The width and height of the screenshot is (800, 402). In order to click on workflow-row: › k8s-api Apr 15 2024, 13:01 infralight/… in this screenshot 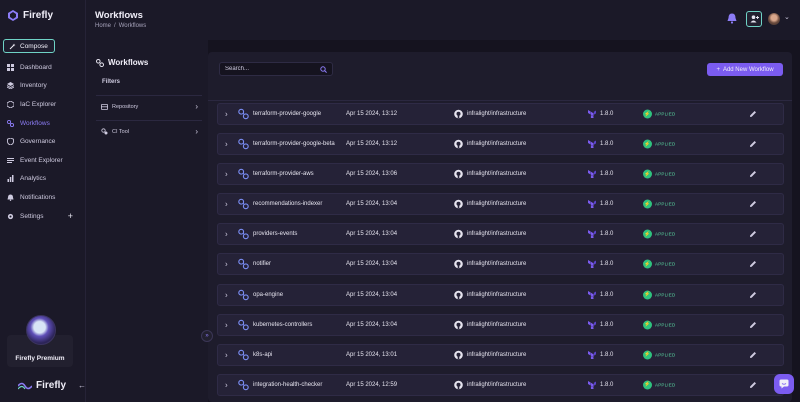, I will do `click(500, 354)`.